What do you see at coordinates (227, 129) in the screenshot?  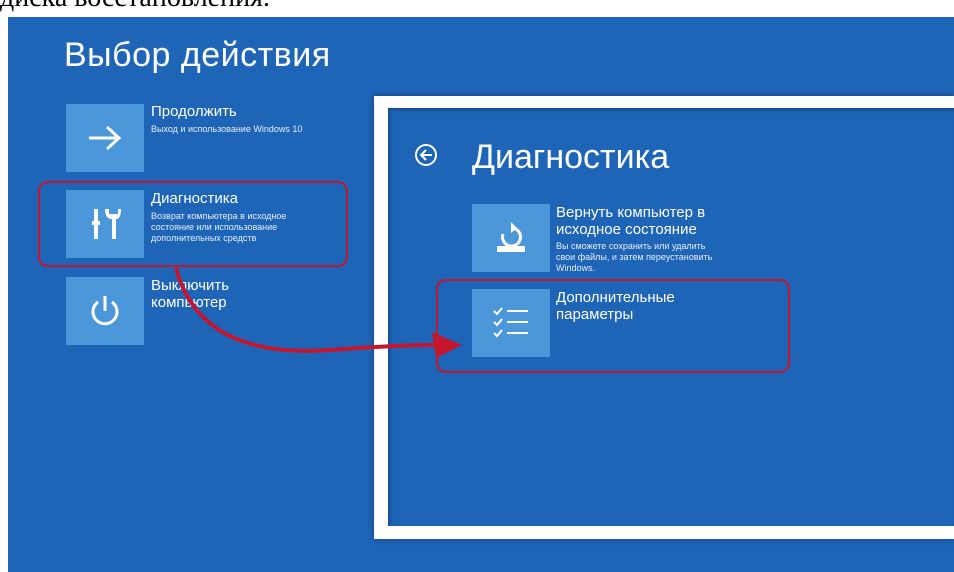 I see `continue-desc: Выход и использование Windows 10` at bounding box center [227, 129].